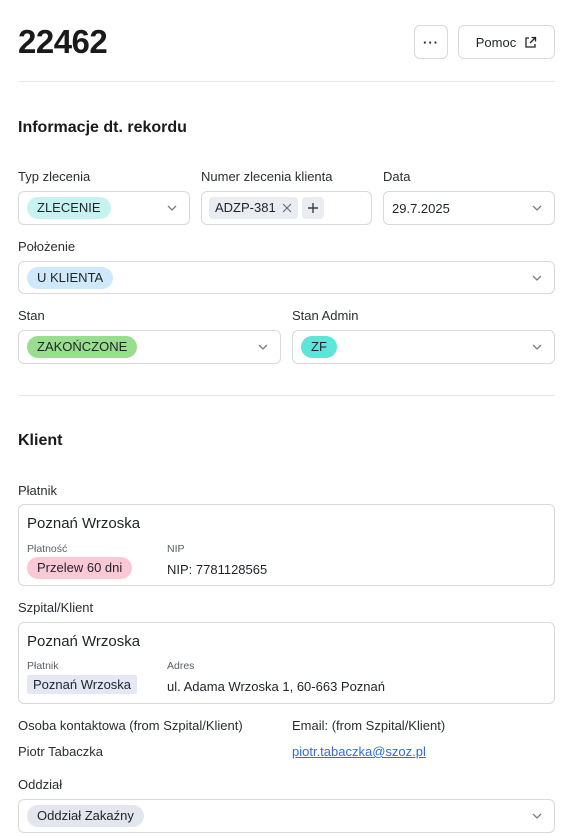 Image resolution: width=578 pixels, height=836 pixels. Describe the element at coordinates (38, 490) in the screenshot. I see `platnik-label: Płatnik` at that location.